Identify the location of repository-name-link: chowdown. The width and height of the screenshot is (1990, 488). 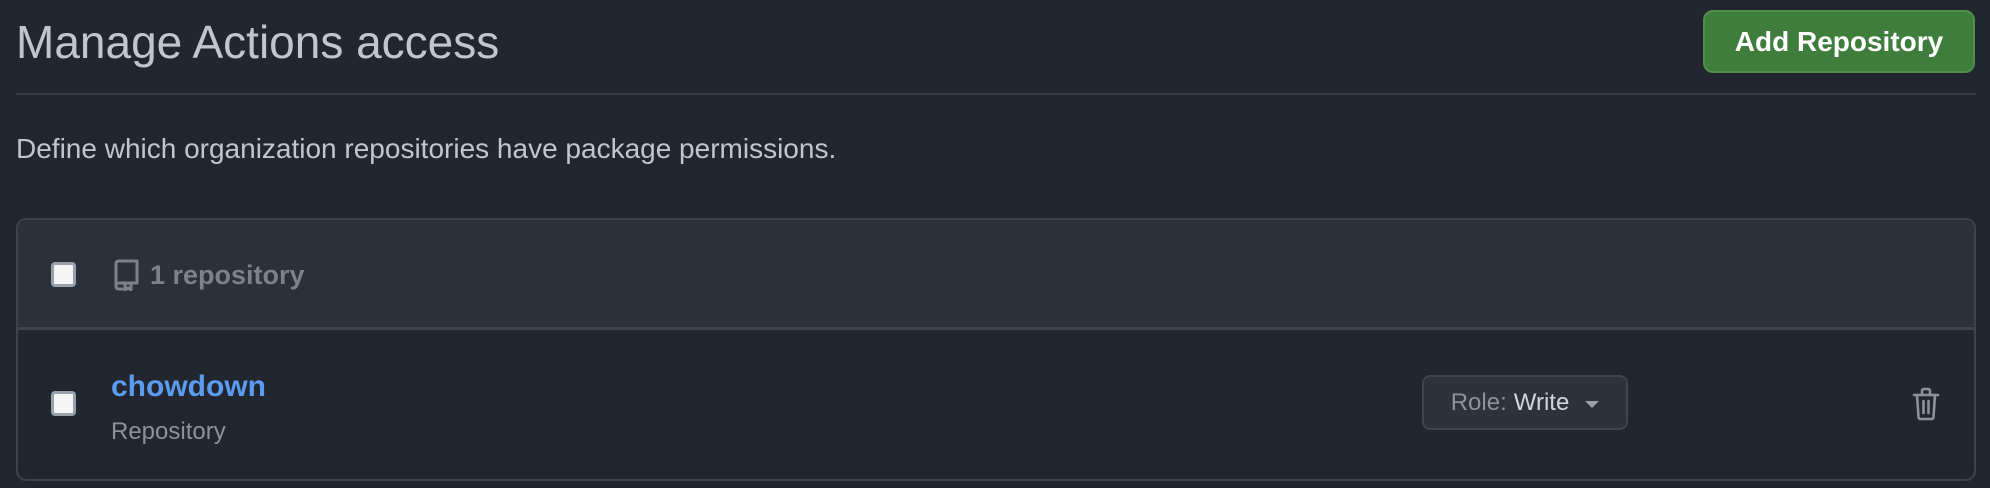
(188, 387).